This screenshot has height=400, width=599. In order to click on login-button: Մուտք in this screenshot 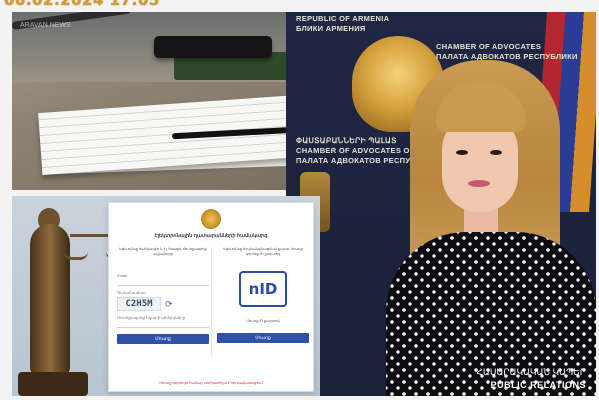, I will do `click(163, 339)`.